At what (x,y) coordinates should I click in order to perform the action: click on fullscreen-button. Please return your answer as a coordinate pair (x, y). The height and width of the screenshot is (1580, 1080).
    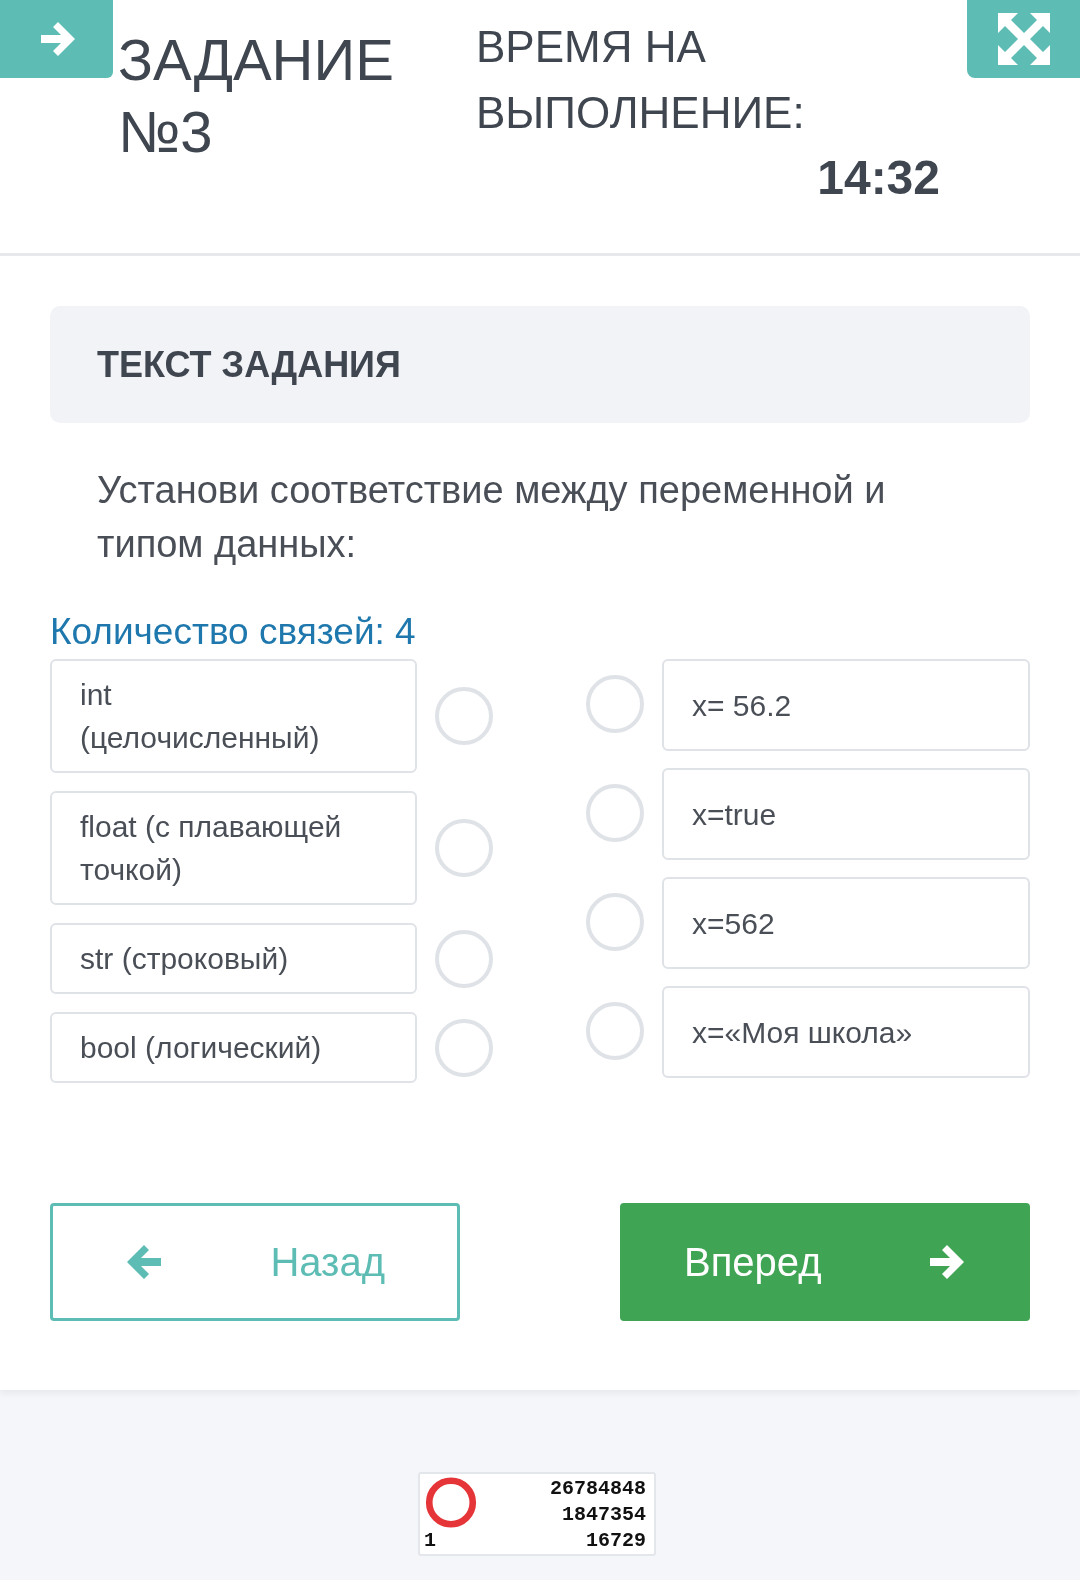
    Looking at the image, I should click on (1023, 39).